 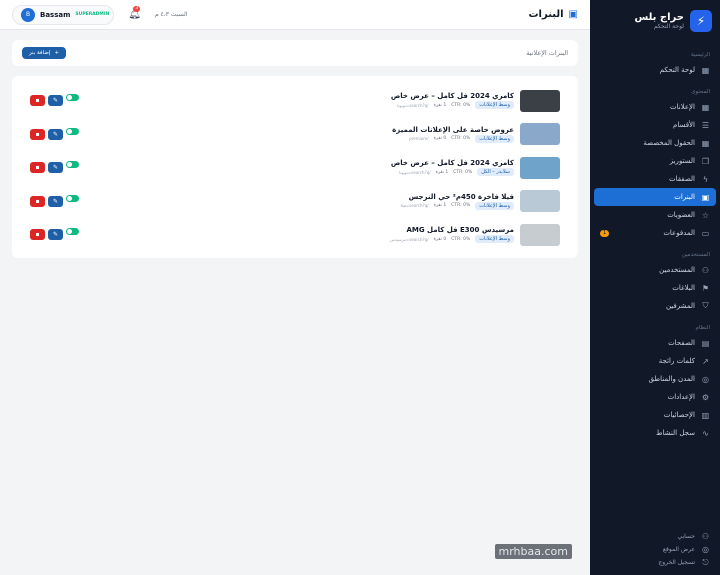 What do you see at coordinates (655, 179) in the screenshot?
I see `sidebar-item-deals: ϟ الصفقات` at bounding box center [655, 179].